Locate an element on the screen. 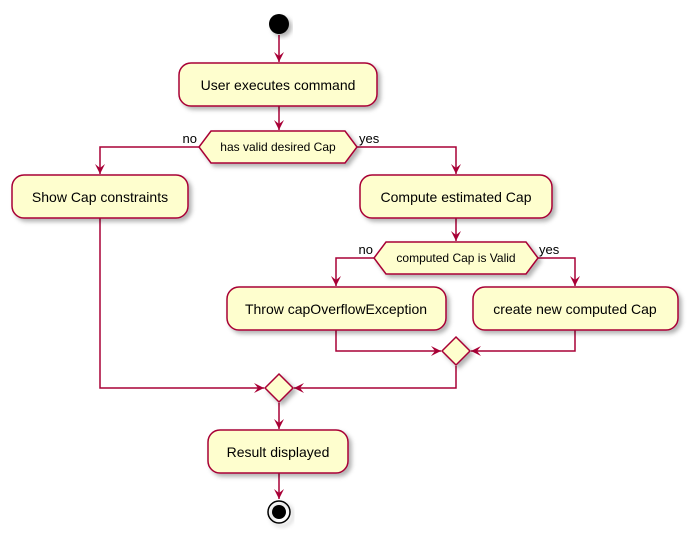  action-create: create new computed Cap is located at coordinates (575, 308).